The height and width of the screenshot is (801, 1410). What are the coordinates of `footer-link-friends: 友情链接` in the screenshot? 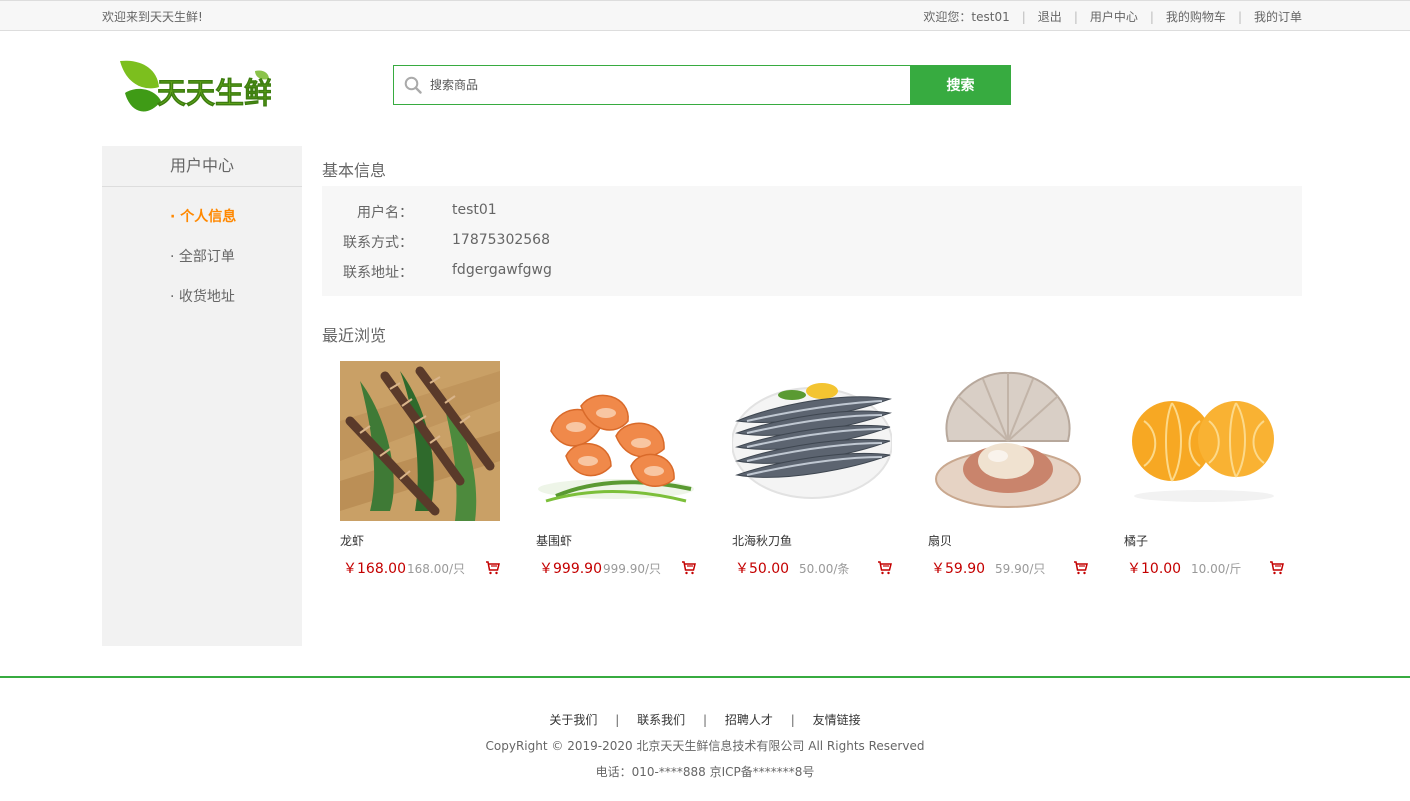 It's located at (837, 720).